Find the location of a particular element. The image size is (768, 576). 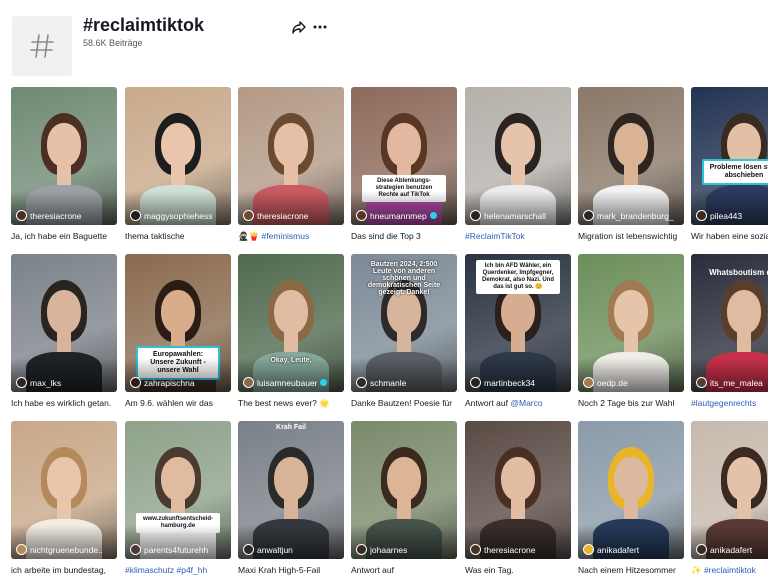

video-author: martinbeck34 is located at coordinates (519, 382).